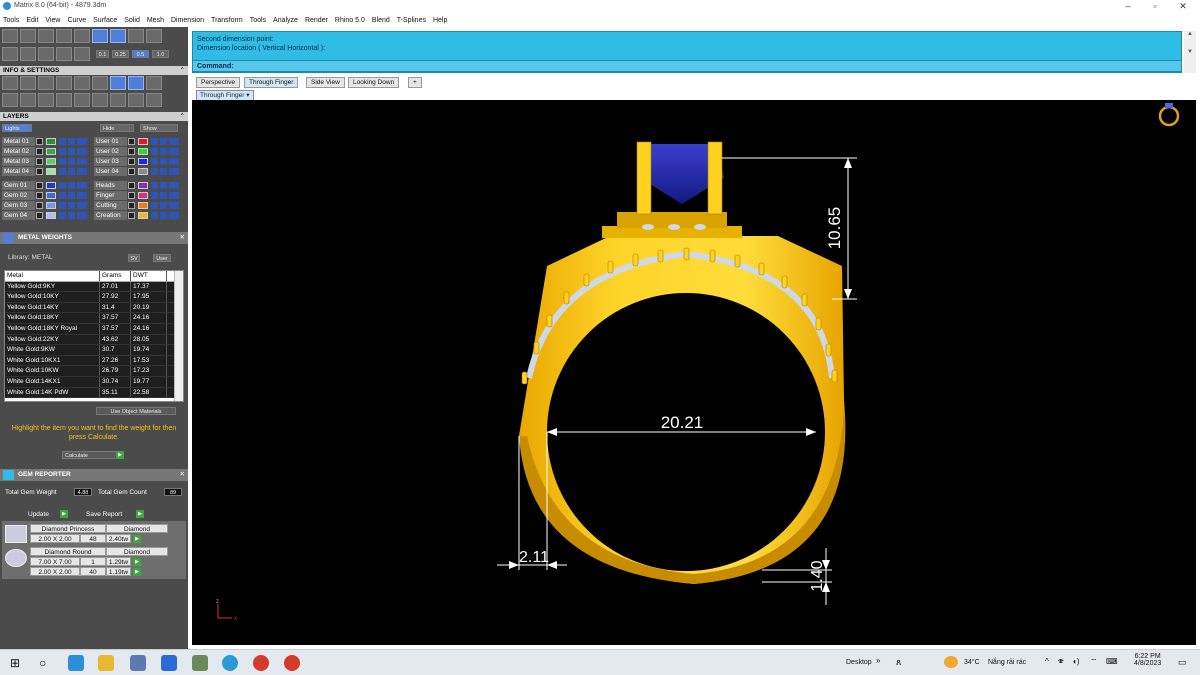 The width and height of the screenshot is (1200, 675). What do you see at coordinates (182, 475) in the screenshot?
I see `close-icon: ✕` at bounding box center [182, 475].